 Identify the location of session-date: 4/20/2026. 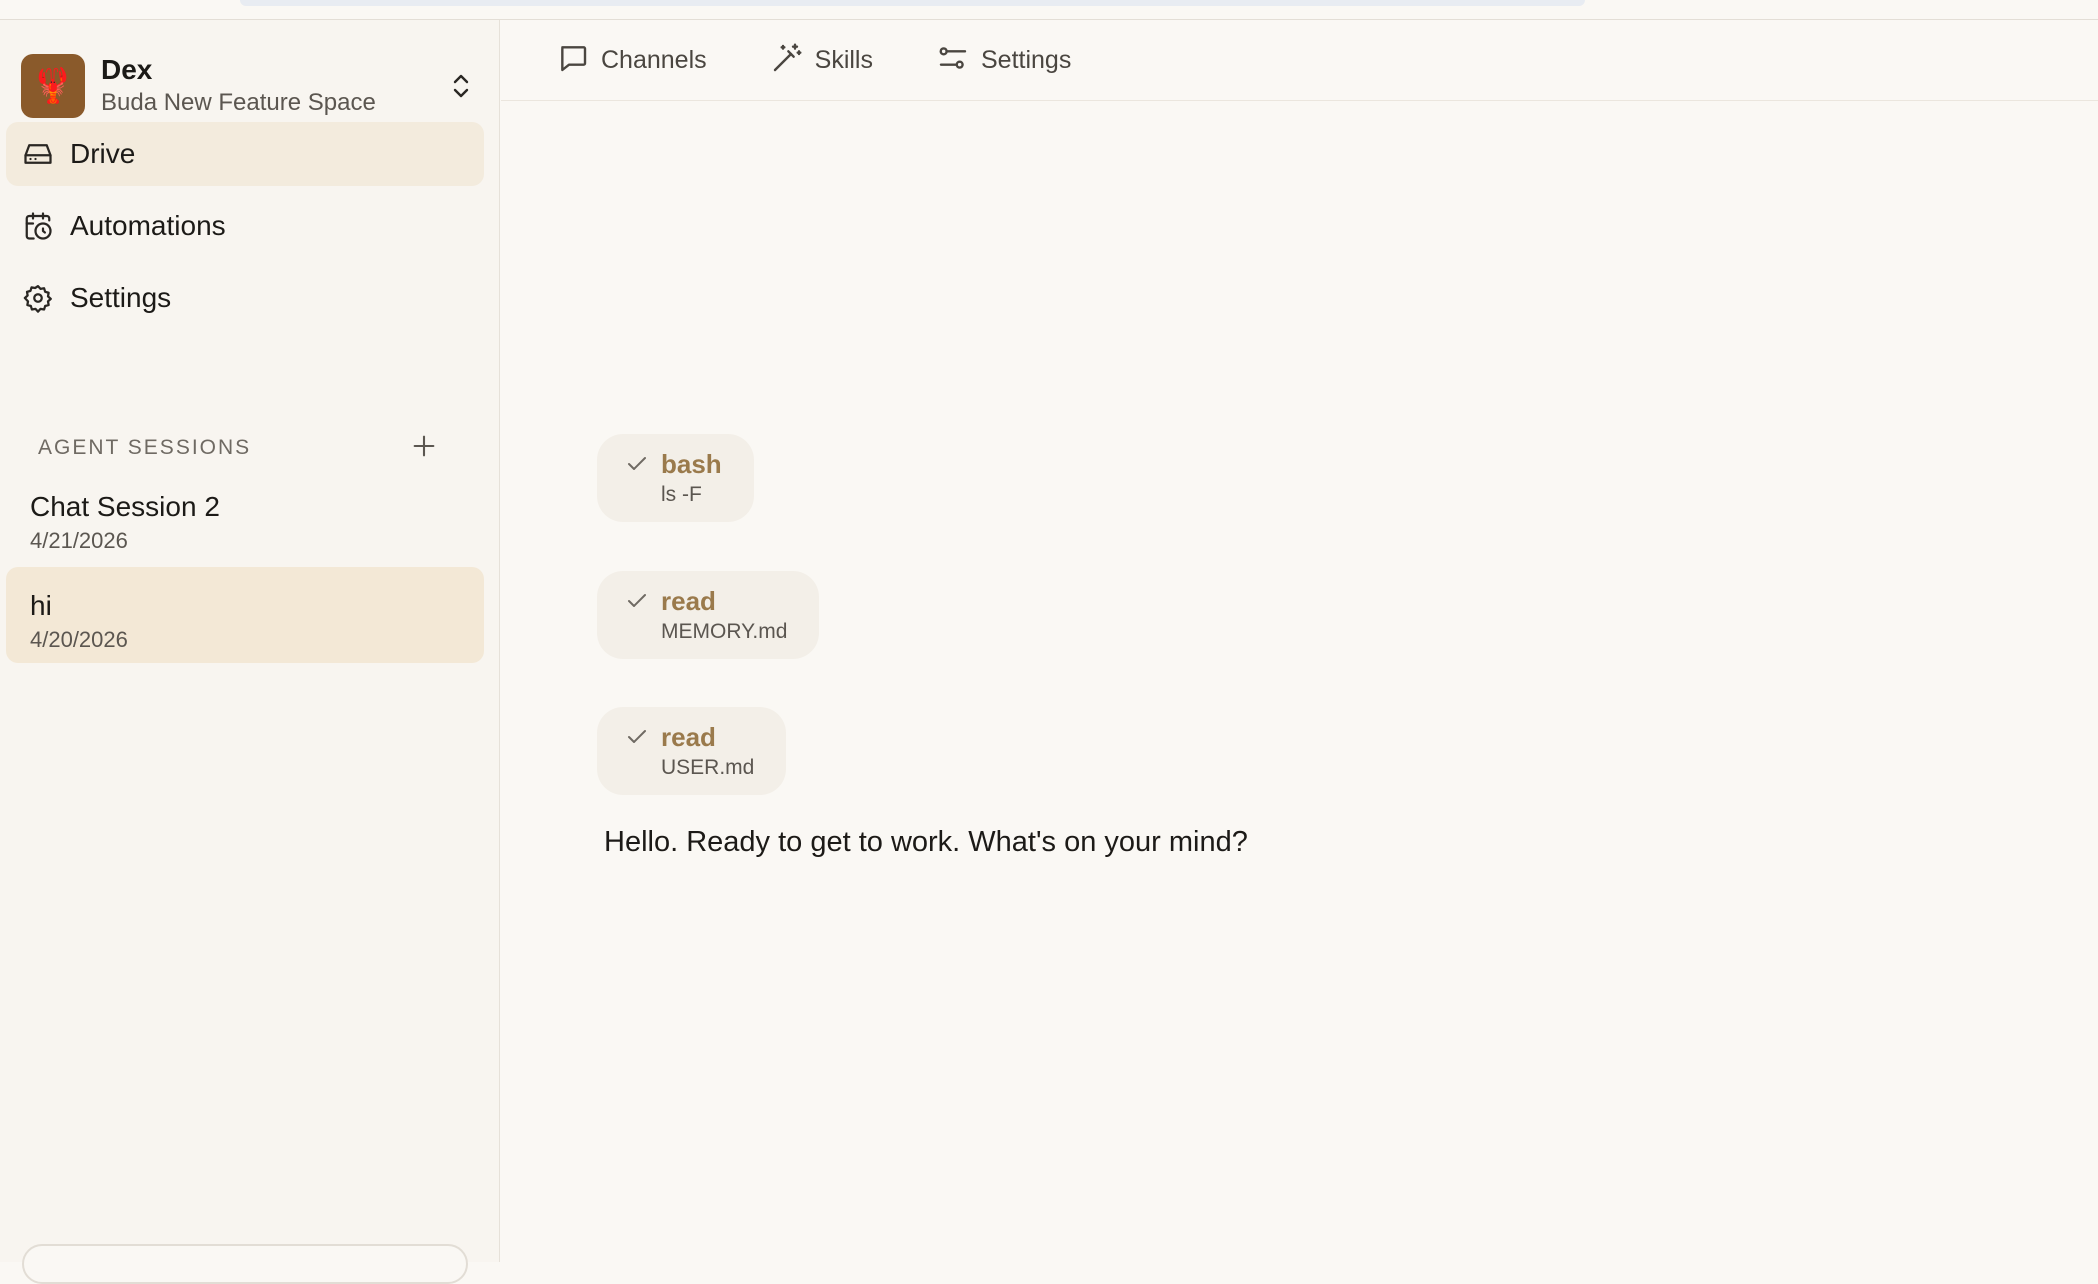
(79, 639).